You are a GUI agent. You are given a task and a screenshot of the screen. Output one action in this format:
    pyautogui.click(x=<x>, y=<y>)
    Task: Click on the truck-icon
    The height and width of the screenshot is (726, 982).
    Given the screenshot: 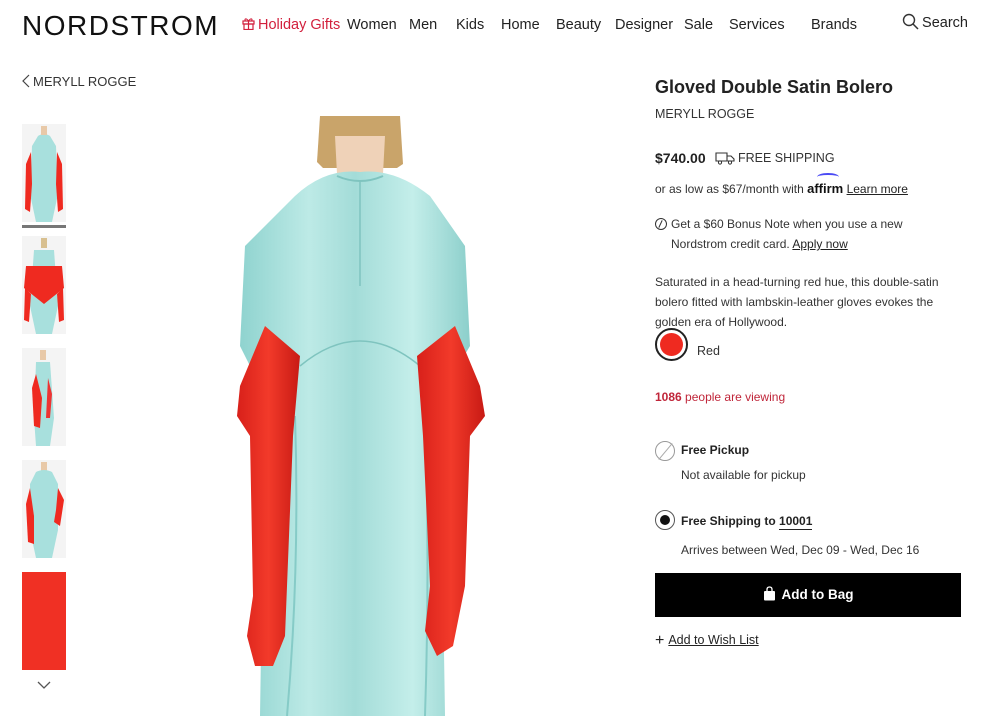 What is the action you would take?
    pyautogui.click(x=725, y=158)
    